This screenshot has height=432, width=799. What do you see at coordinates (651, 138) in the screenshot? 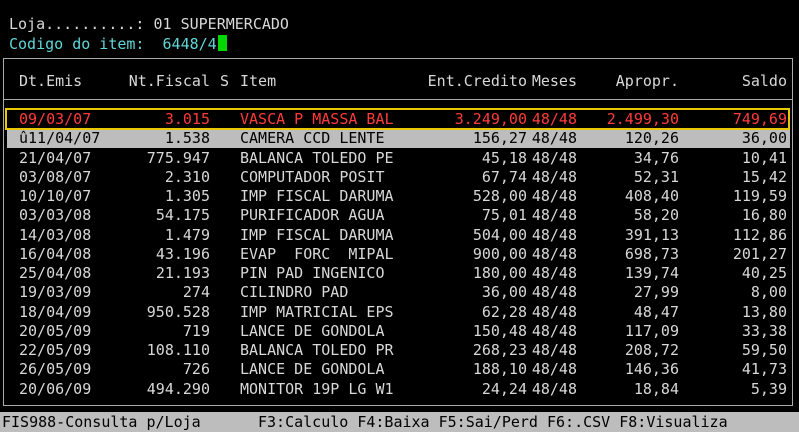
I see `row-appropriated: 120,26` at bounding box center [651, 138].